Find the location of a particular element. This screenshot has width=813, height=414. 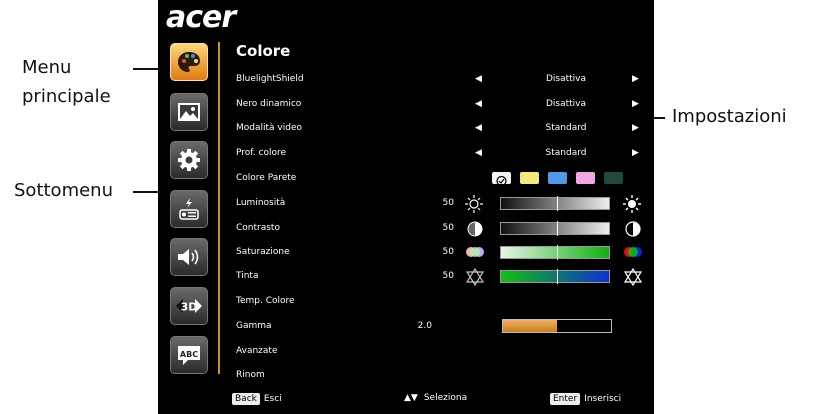

setting-row-video-mode: Modalità video ◀ Standard ▶ is located at coordinates (441, 129).